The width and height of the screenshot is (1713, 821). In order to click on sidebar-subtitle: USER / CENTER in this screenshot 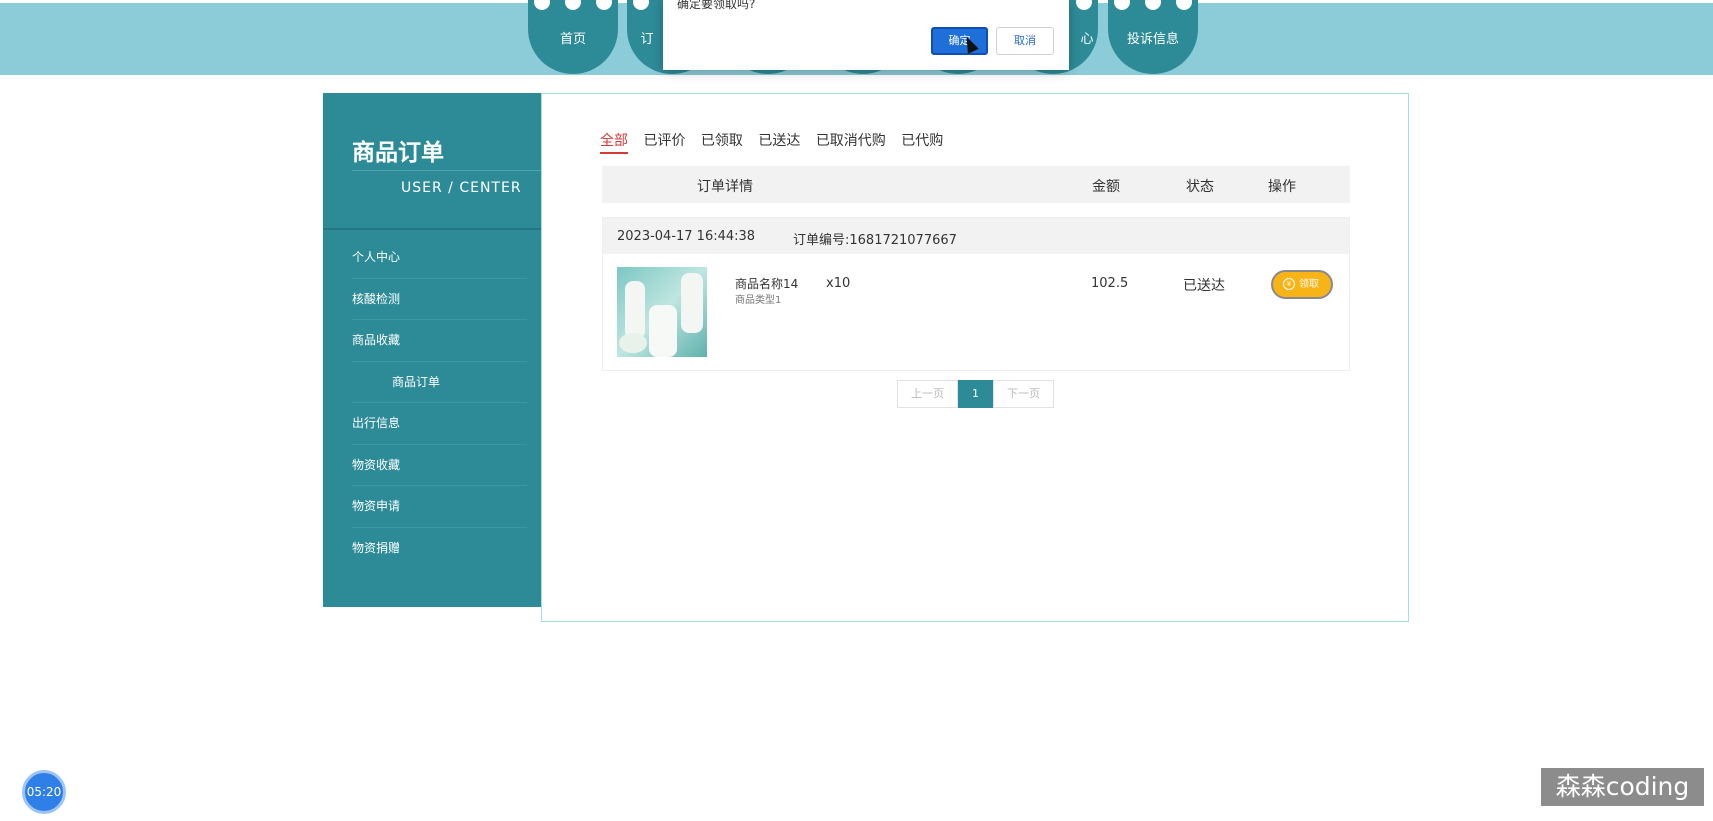, I will do `click(461, 188)`.